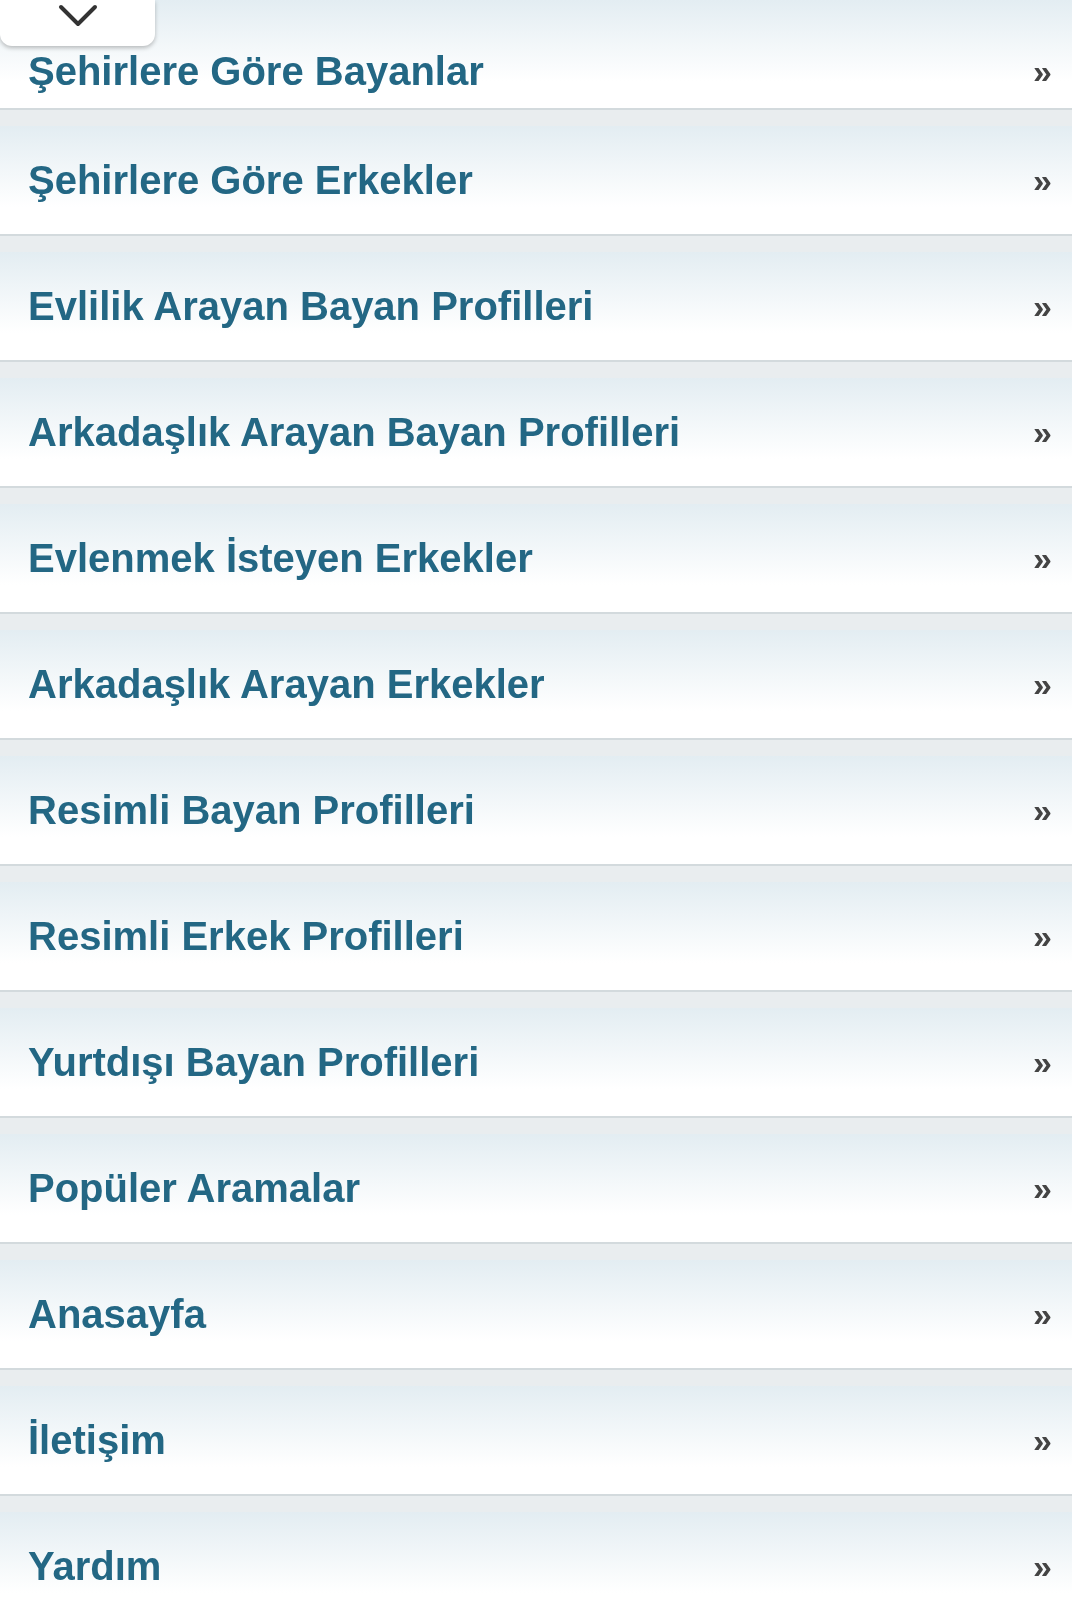  What do you see at coordinates (536, 54) in the screenshot?
I see `menu-item: Şehirlere Göre Bayanlar »` at bounding box center [536, 54].